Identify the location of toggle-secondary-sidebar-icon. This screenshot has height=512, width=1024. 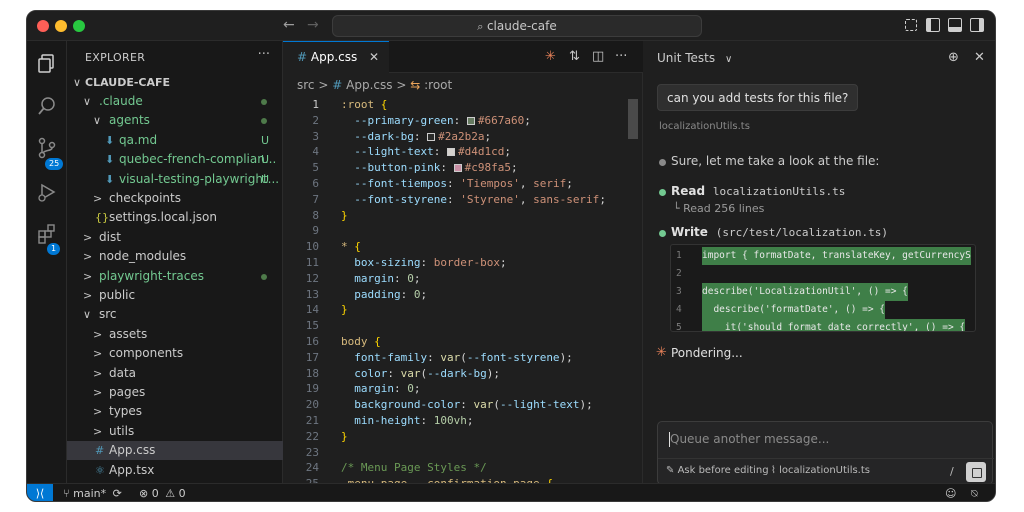
(977, 25).